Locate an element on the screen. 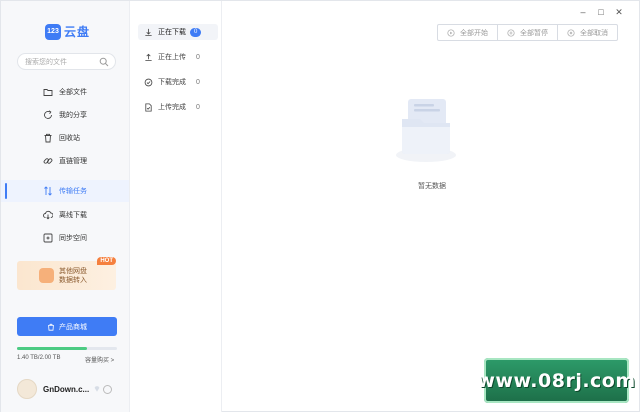  sidebar-item-label: 同步空间 is located at coordinates (73, 238).